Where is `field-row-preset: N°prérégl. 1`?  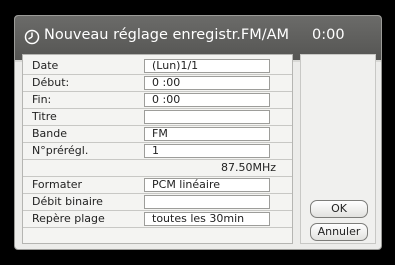 field-row-preset: N°prérégl. 1 is located at coordinates (157, 151).